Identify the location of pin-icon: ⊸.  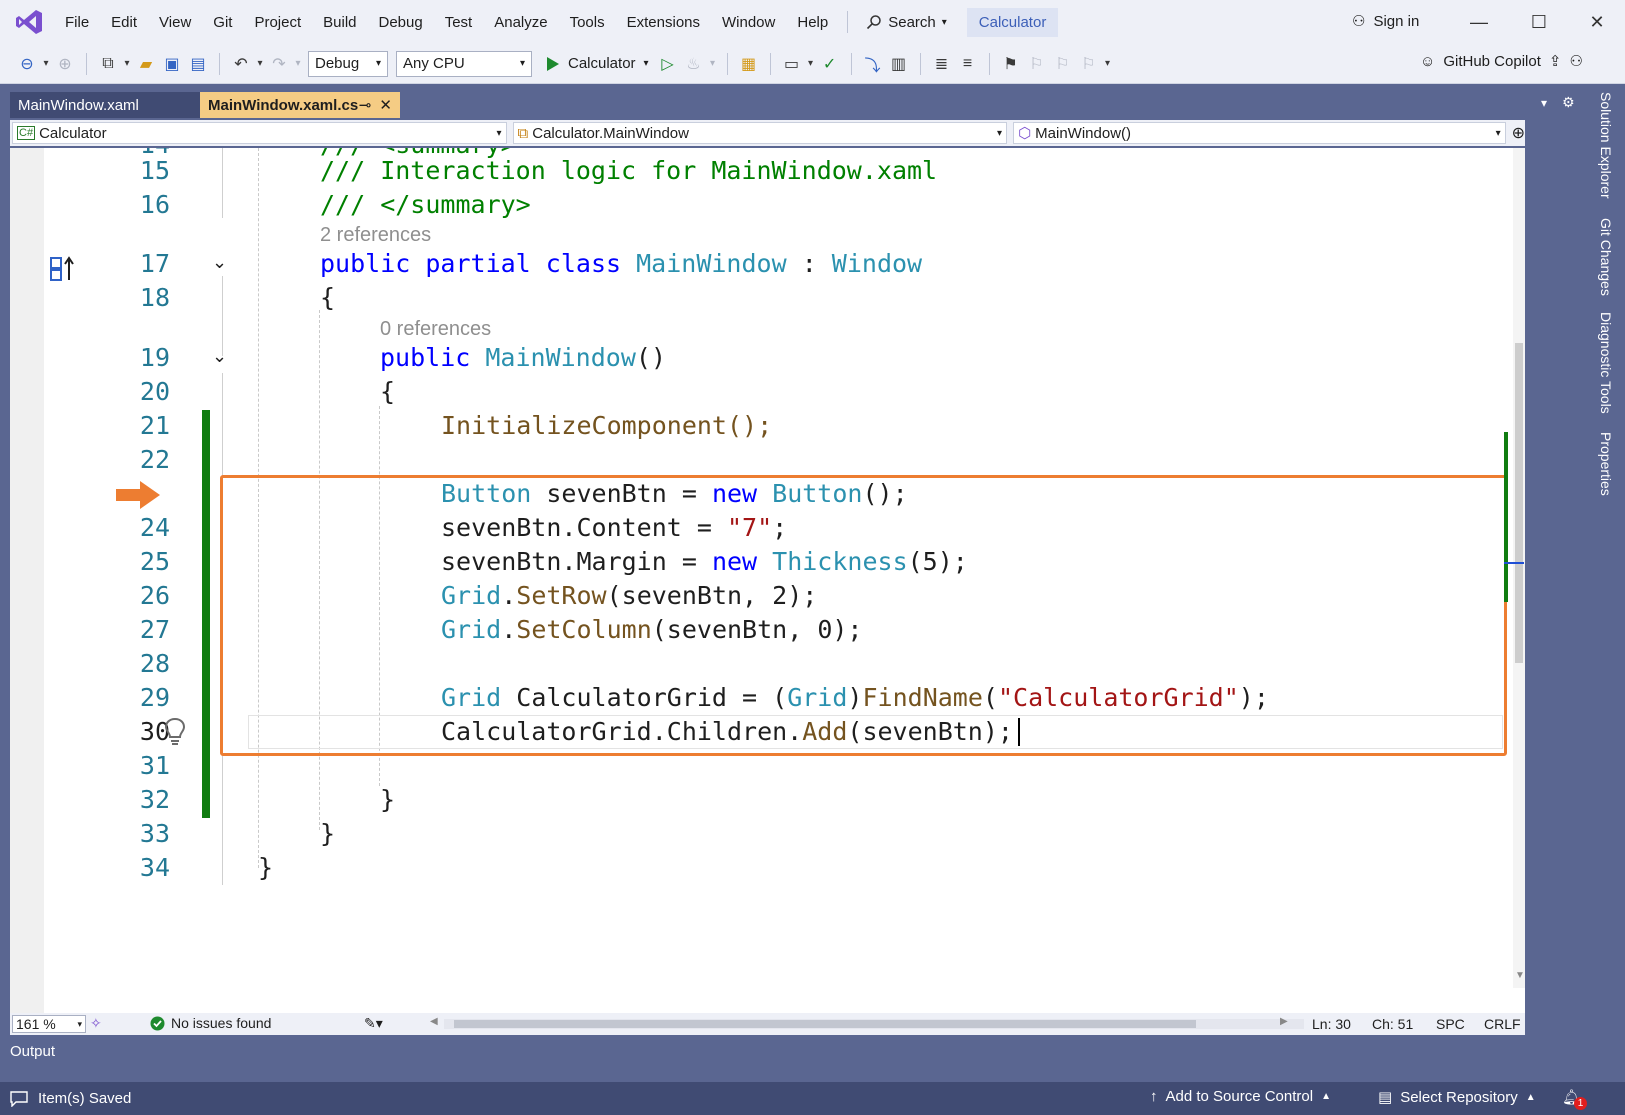
(365, 105).